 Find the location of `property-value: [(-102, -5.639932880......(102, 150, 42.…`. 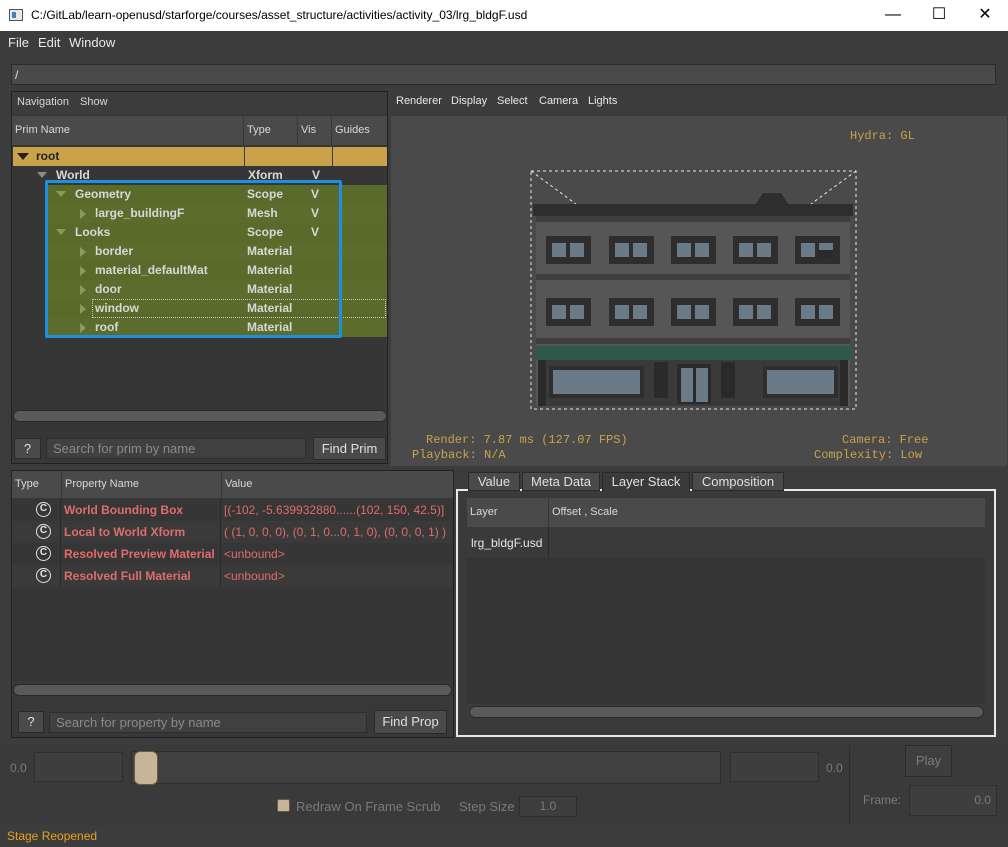

property-value: [(-102, -5.639932880......(102, 150, 42.… is located at coordinates (334, 510).